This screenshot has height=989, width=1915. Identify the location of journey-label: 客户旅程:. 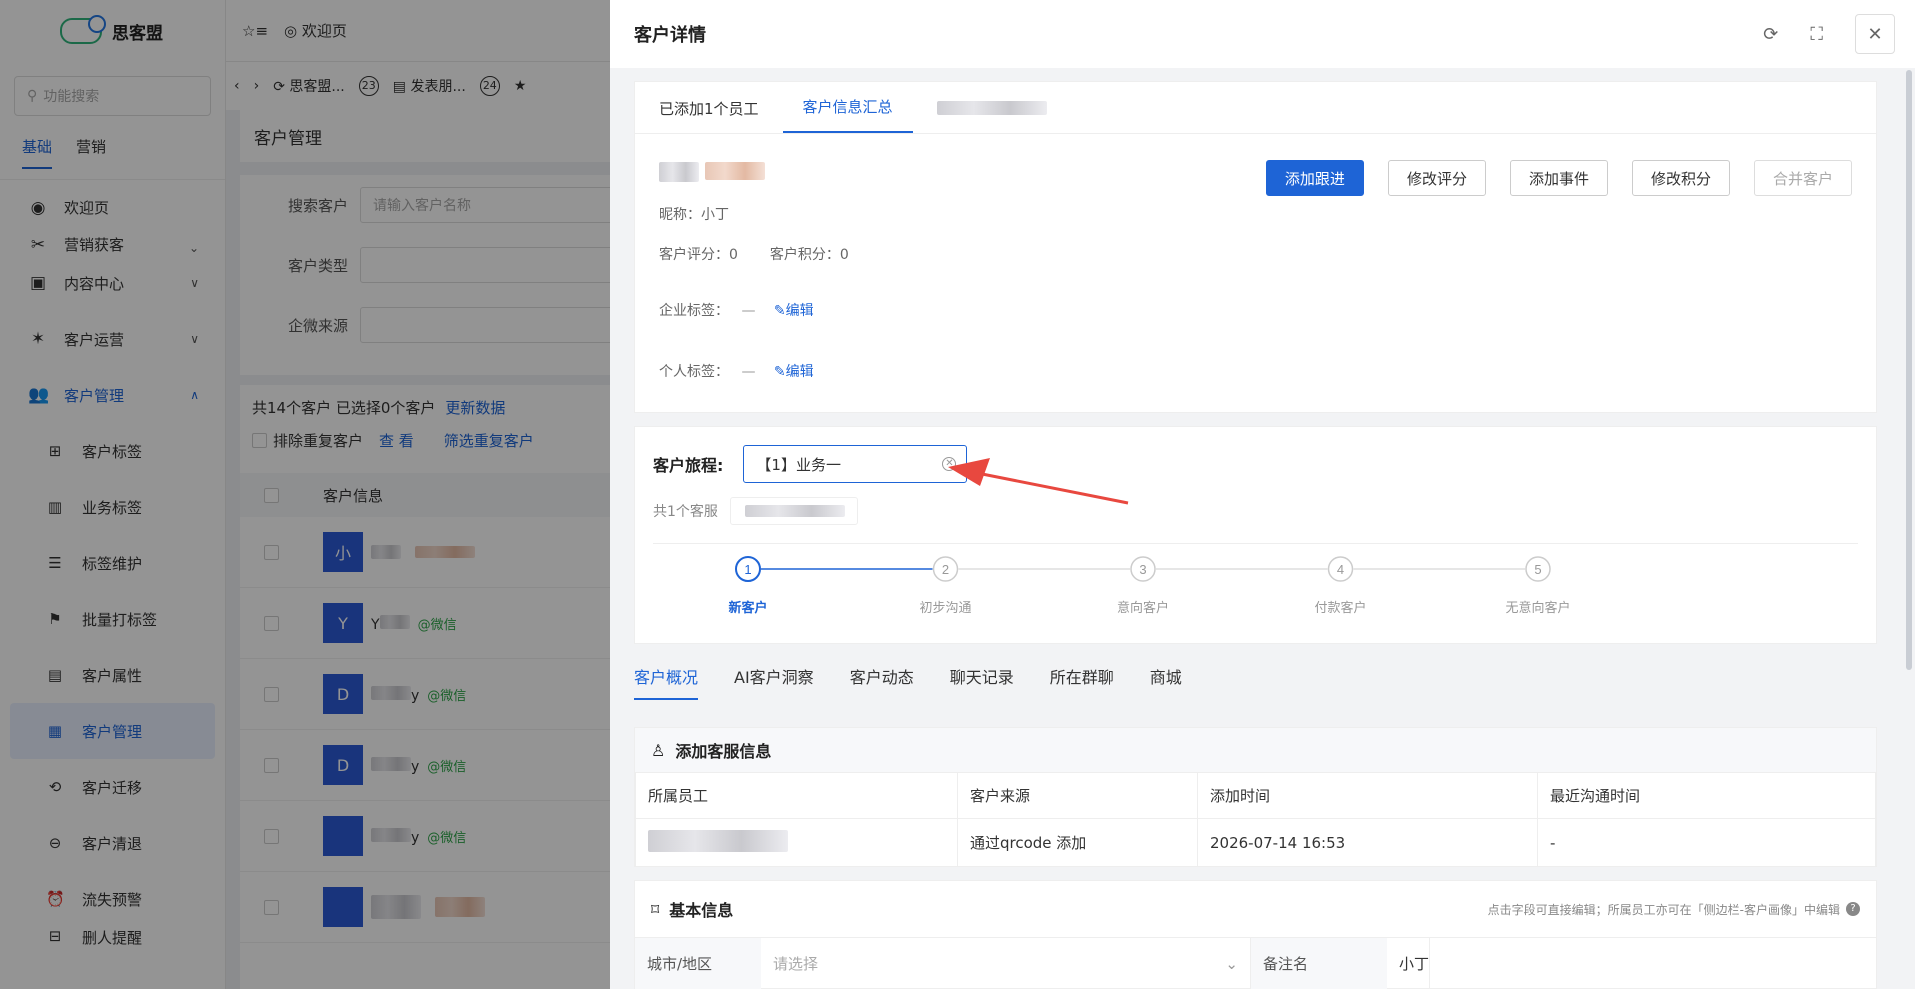
(688, 465).